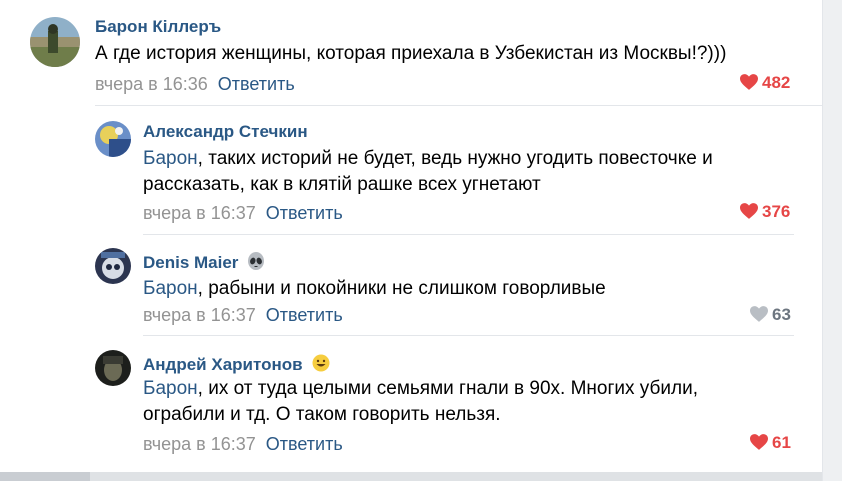 This screenshot has height=481, width=842. I want to click on author-name: Denis Maier, so click(190, 262).